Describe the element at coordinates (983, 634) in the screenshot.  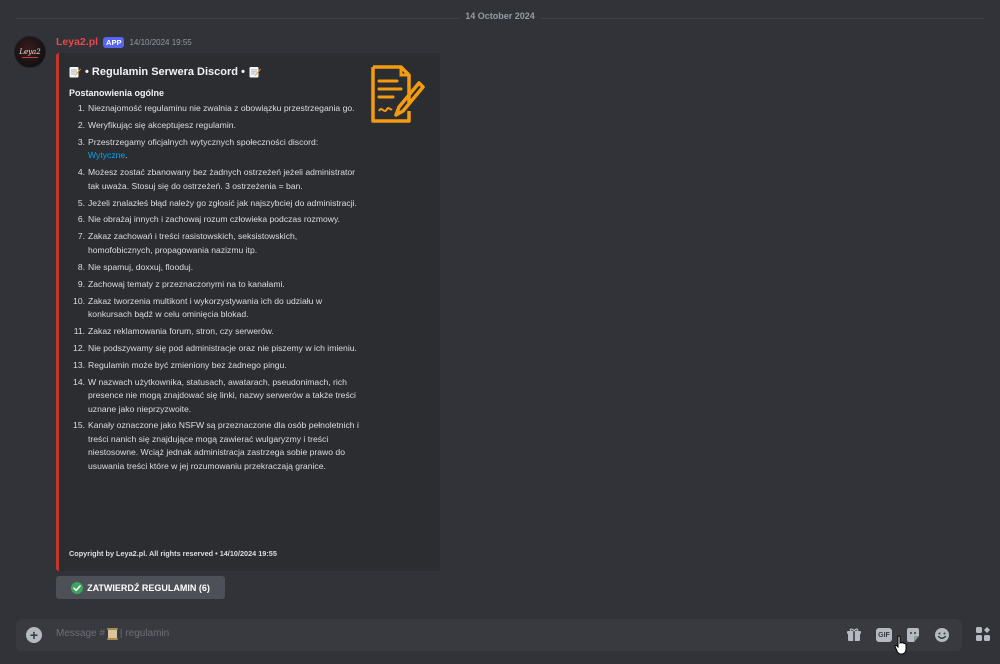
I see `apps-icon` at that location.